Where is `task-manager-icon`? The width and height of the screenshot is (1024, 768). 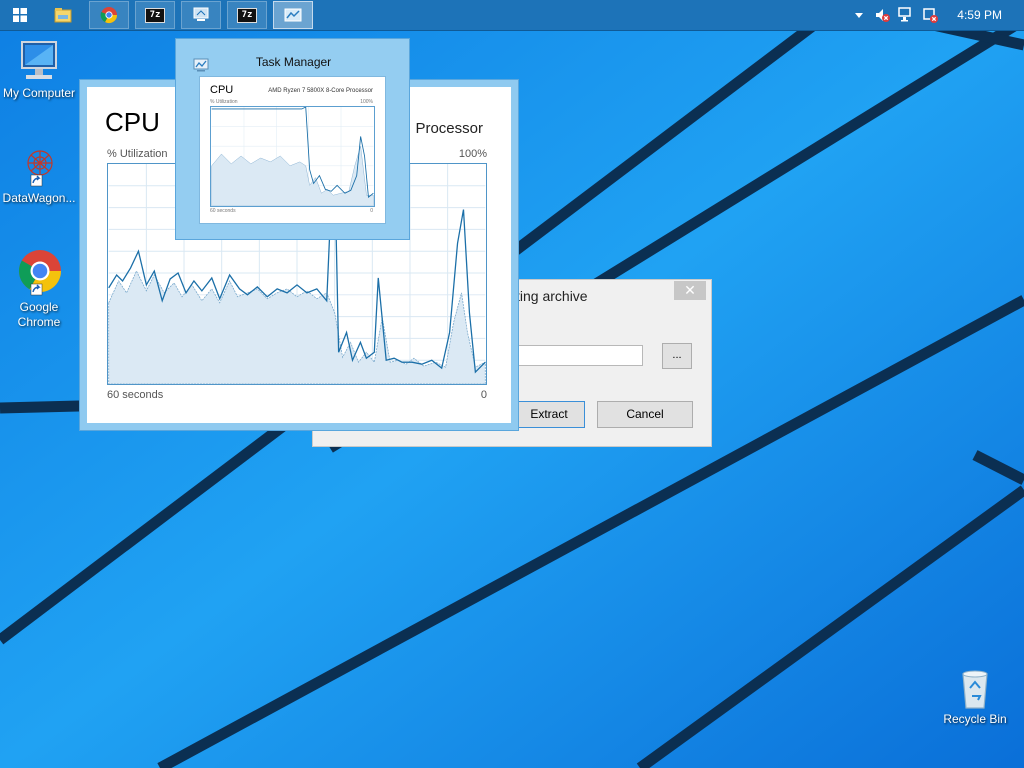
task-manager-icon is located at coordinates (293, 15).